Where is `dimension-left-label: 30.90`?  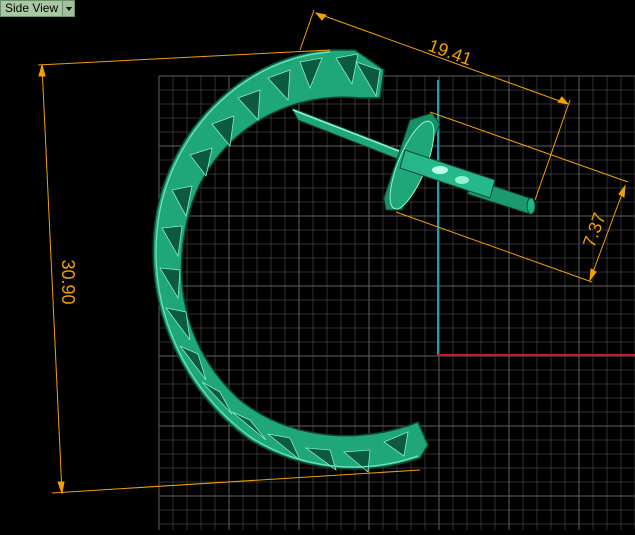 dimension-left-label: 30.90 is located at coordinates (68, 281).